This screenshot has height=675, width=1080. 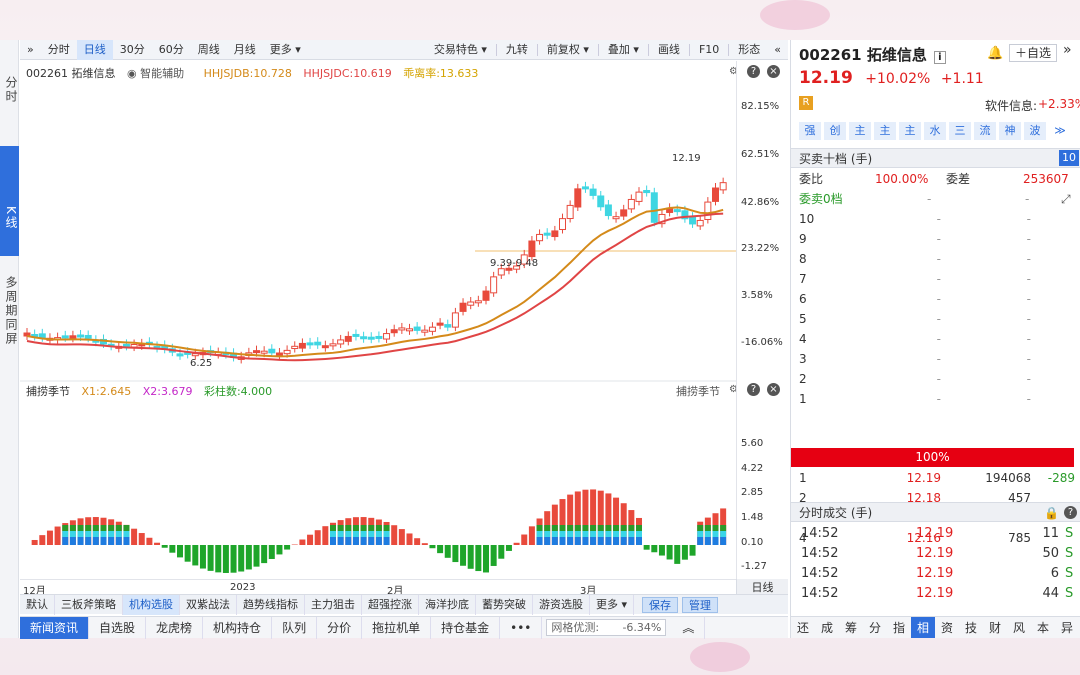 I want to click on strategy-item: 更多 ▾, so click(x=612, y=604).